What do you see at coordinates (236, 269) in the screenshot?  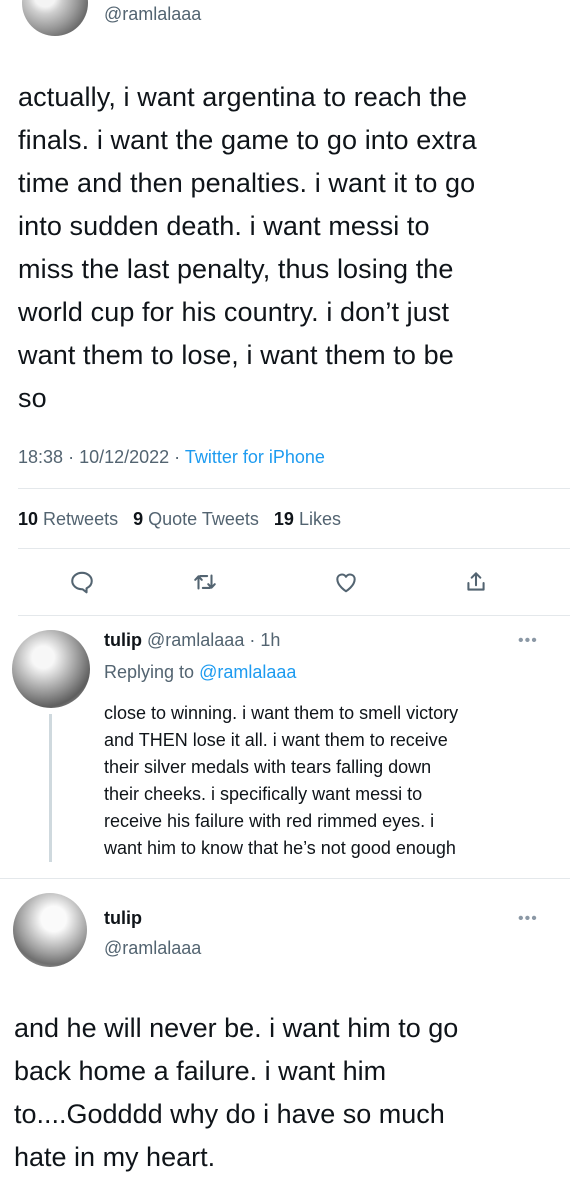 I see `tweet-text-line: miss the last penalty, thus losing the` at bounding box center [236, 269].